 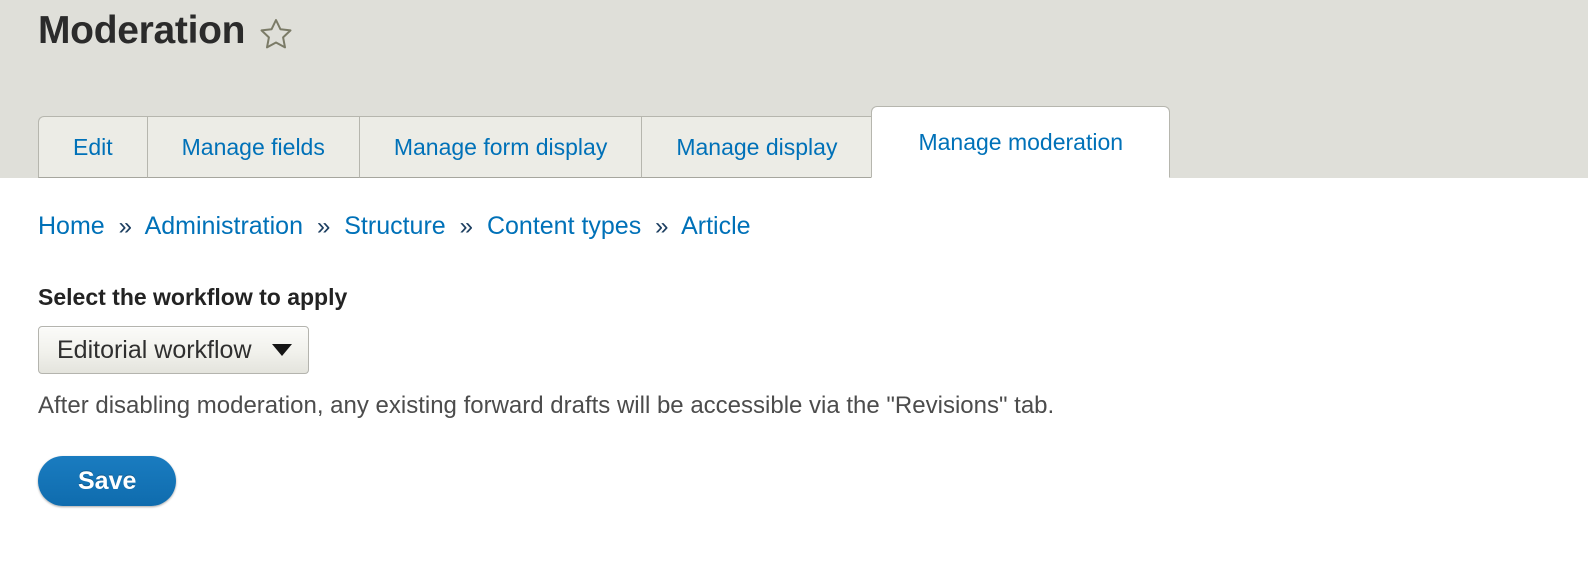 What do you see at coordinates (276, 34) in the screenshot?
I see `star-outline-icon` at bounding box center [276, 34].